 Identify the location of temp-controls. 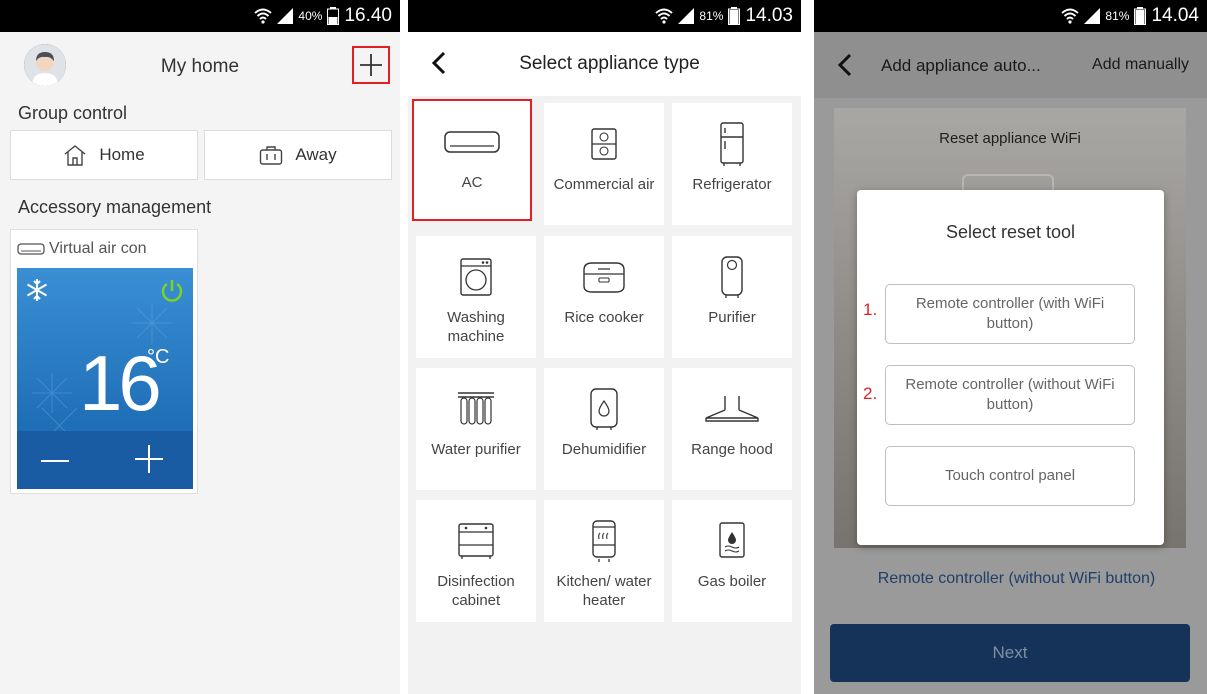
(105, 460).